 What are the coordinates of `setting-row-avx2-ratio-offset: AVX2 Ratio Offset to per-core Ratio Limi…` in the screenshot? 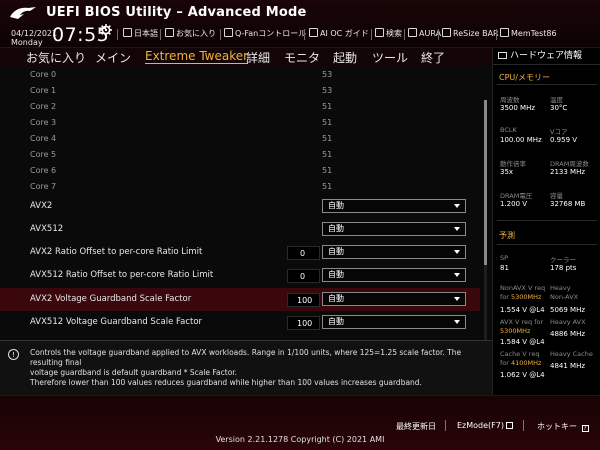 It's located at (240, 253).